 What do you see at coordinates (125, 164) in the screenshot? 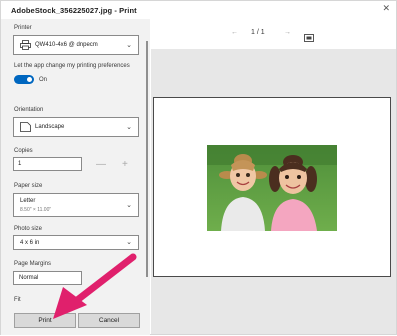
I see `increment-button: +` at bounding box center [125, 164].